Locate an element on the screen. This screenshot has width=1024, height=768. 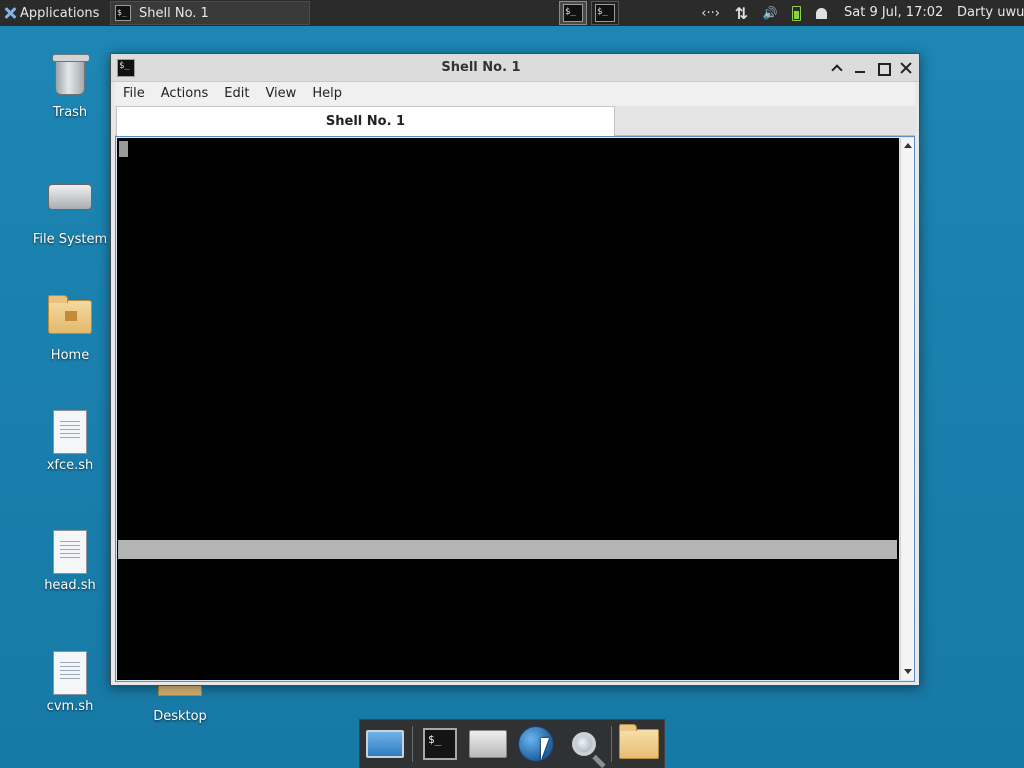
clock: Sat 9 Jul, 17:02 is located at coordinates (893, 13).